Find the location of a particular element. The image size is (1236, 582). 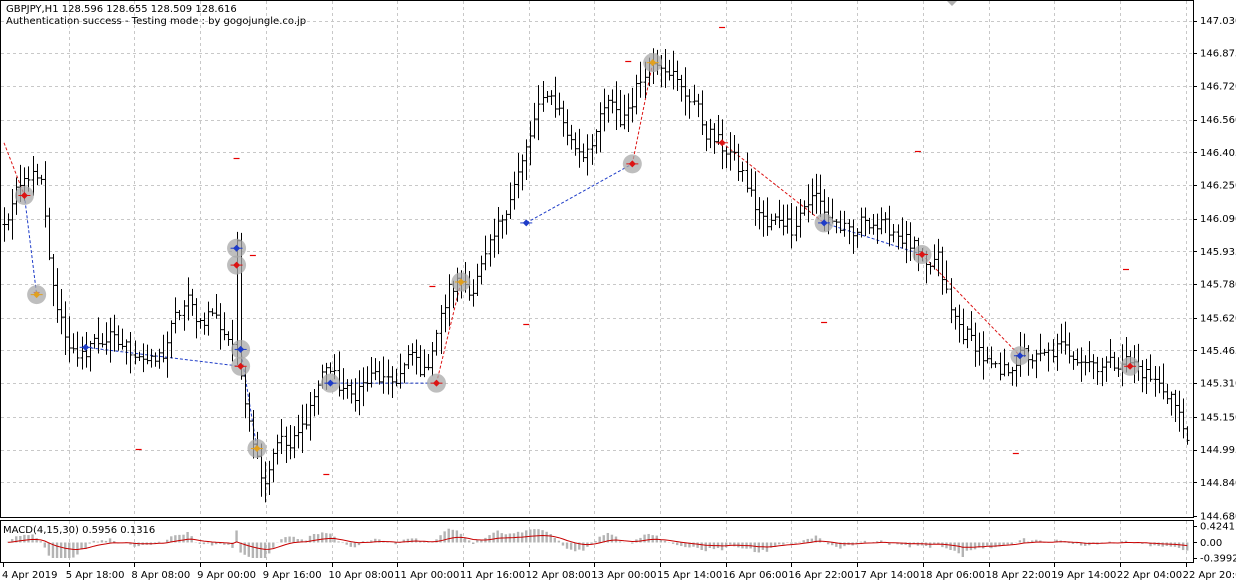

macd-tick-label: 0.00 is located at coordinates (1211, 543).